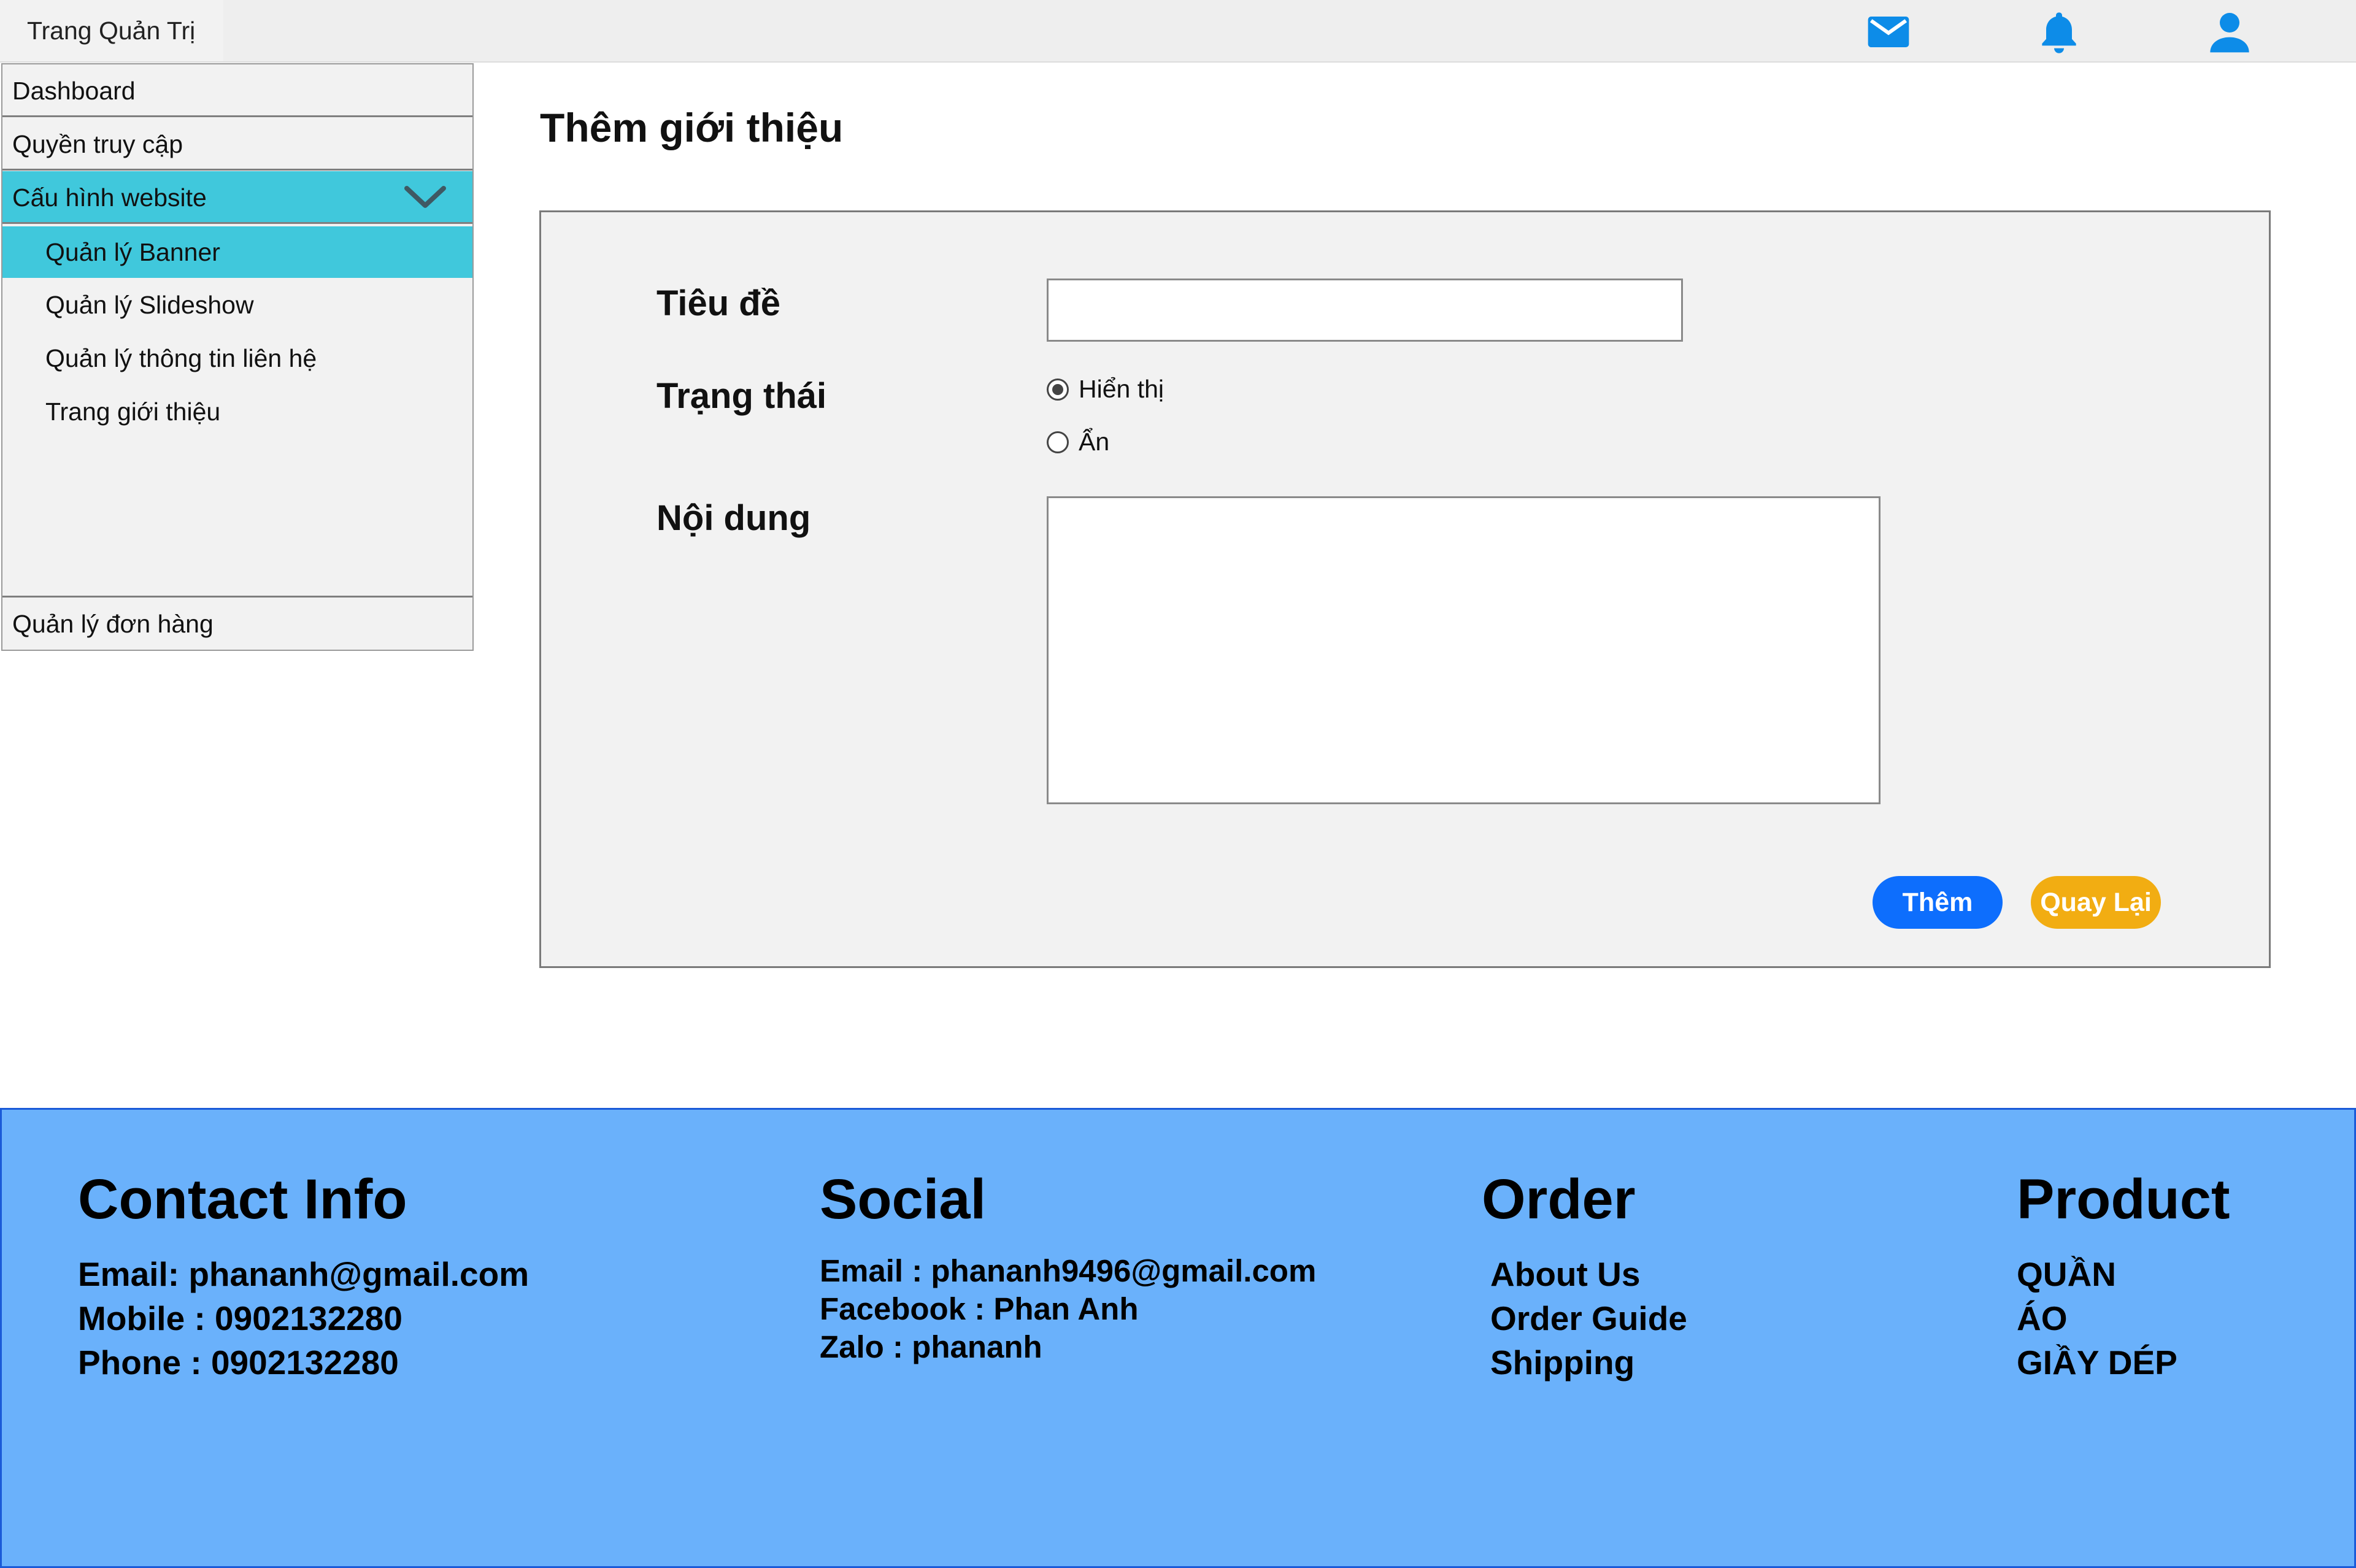 The width and height of the screenshot is (2356, 1568). I want to click on sidebar-subitem-label: Quản lý Banner, so click(132, 252).